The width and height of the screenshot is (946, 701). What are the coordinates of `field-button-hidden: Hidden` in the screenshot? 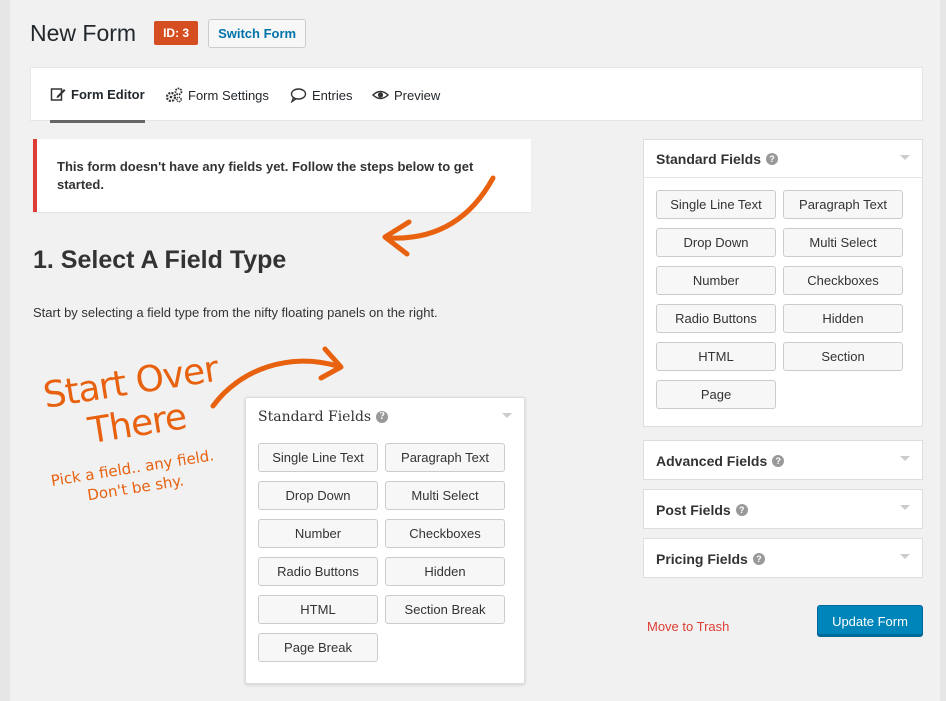 It's located at (843, 318).